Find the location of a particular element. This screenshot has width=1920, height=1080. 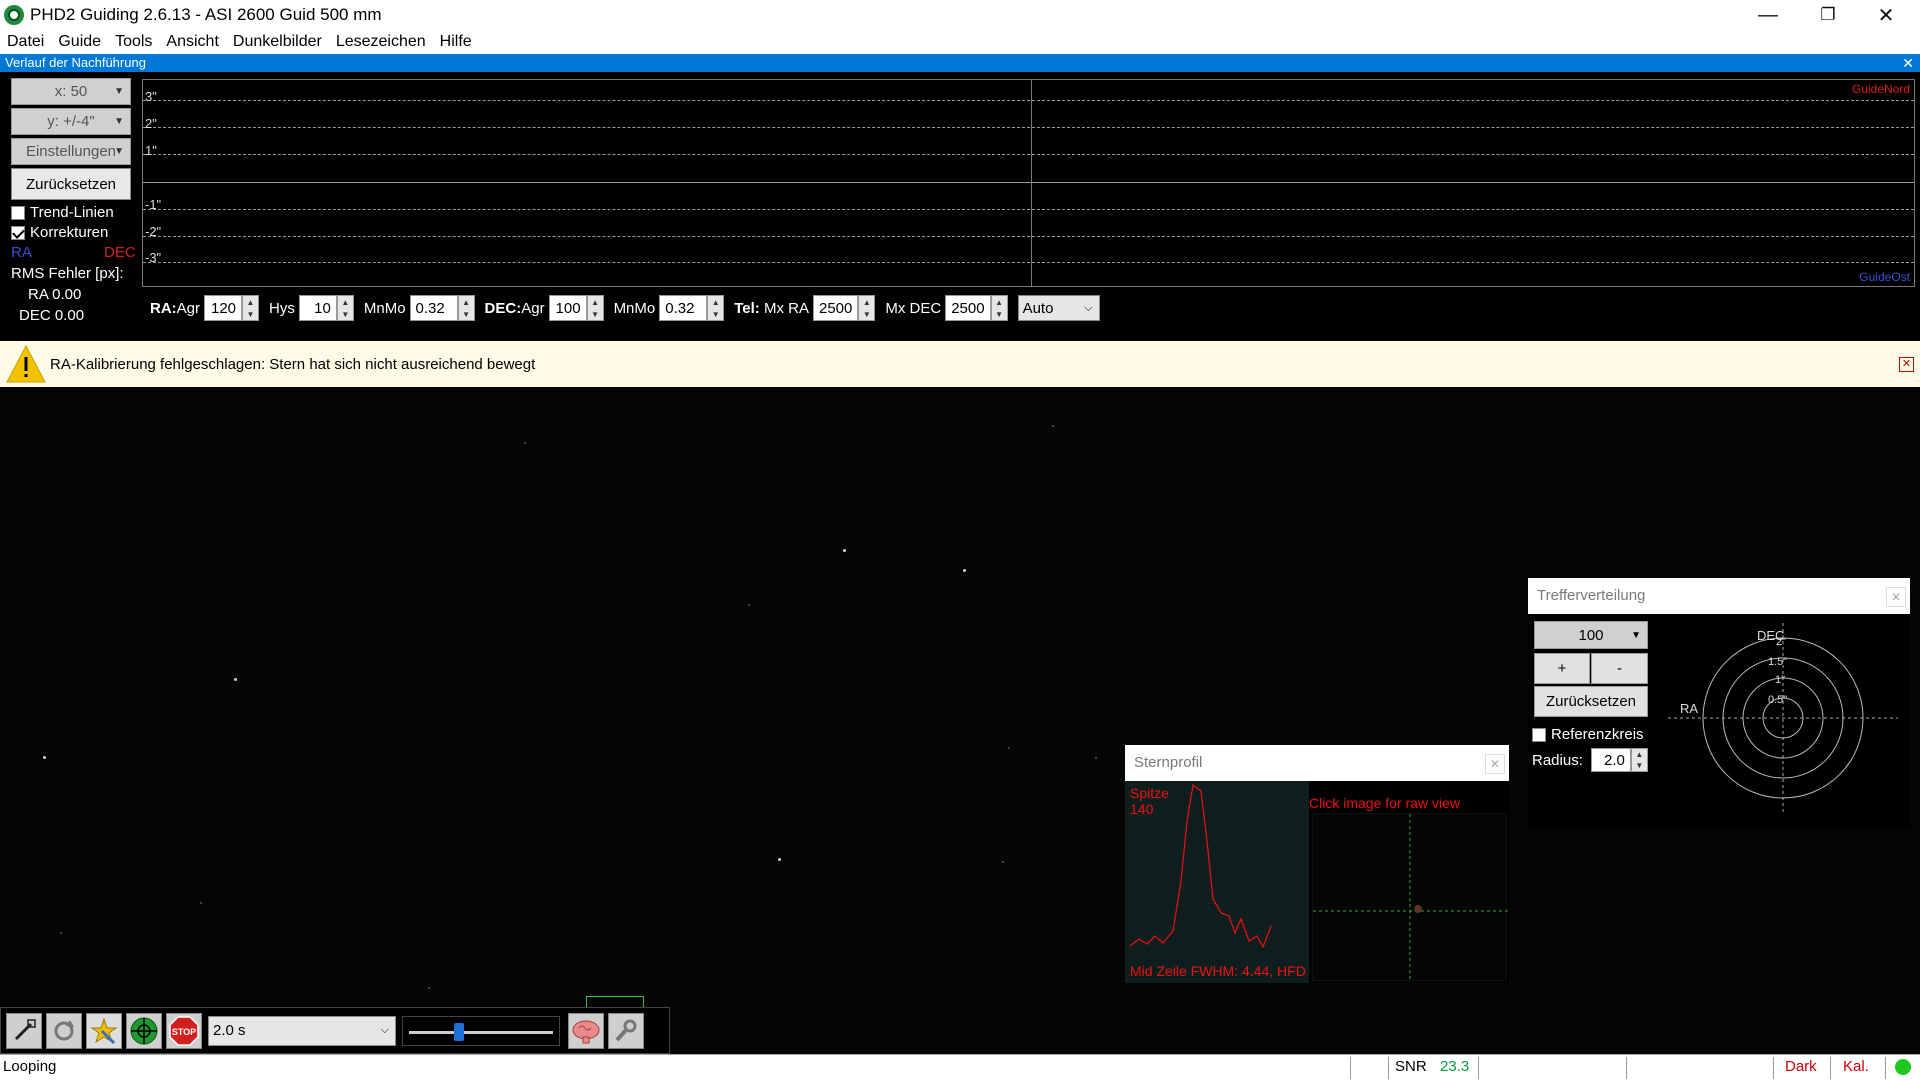

raw-view-hint: Click image for raw view is located at coordinates (1384, 803).